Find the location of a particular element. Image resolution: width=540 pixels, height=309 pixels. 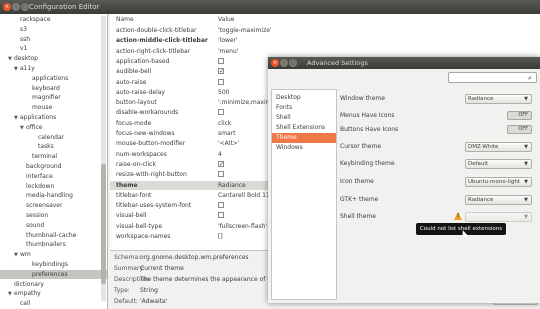

option-row: GTK+ theme Radiance ▼ is located at coordinates (437, 200).